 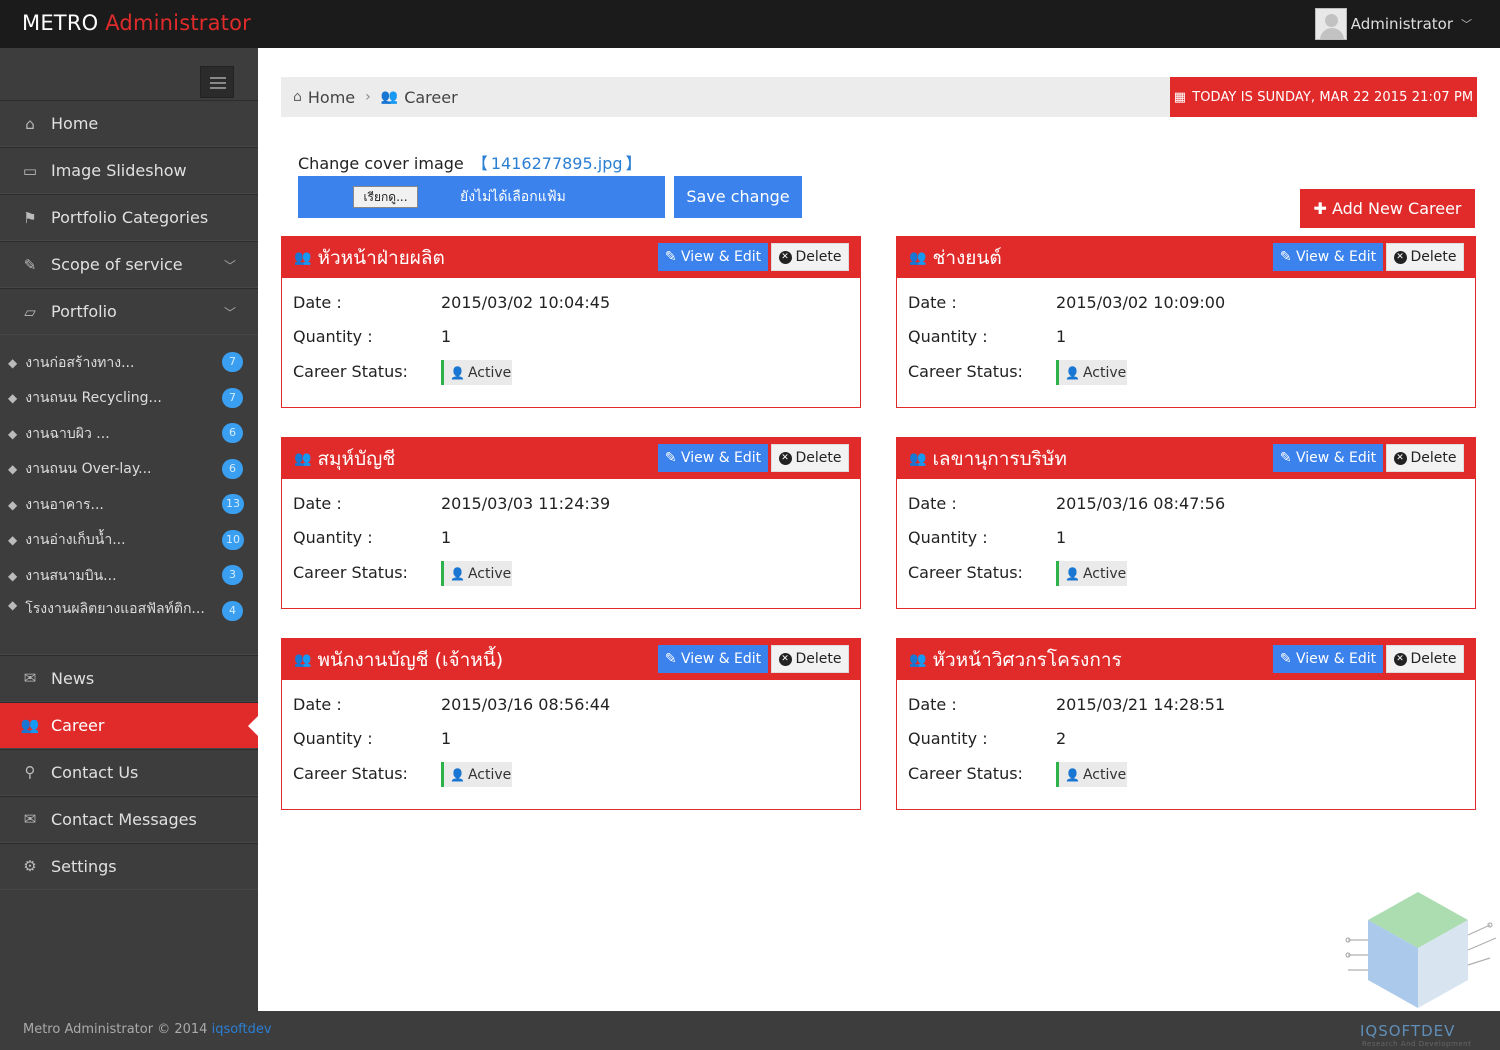 What do you see at coordinates (217, 82) in the screenshot?
I see `sidebar-toggle-button` at bounding box center [217, 82].